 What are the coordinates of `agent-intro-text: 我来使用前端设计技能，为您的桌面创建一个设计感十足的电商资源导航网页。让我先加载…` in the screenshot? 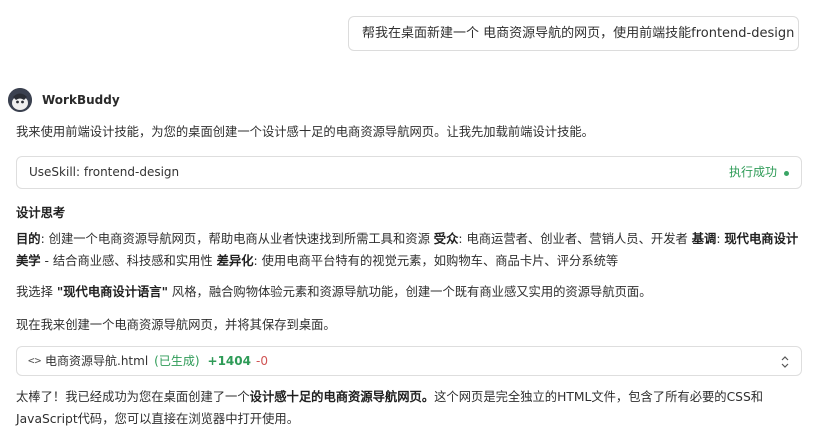 It's located at (305, 132).